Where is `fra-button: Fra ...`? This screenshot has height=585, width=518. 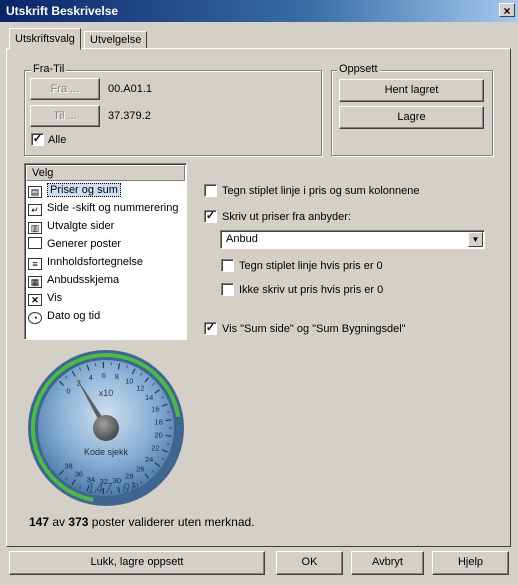
fra-button: Fra ... is located at coordinates (65, 89).